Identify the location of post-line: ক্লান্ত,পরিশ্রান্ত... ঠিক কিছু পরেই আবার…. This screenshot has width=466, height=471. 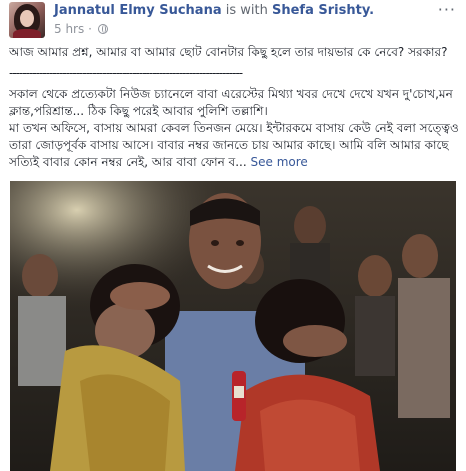
(138, 111).